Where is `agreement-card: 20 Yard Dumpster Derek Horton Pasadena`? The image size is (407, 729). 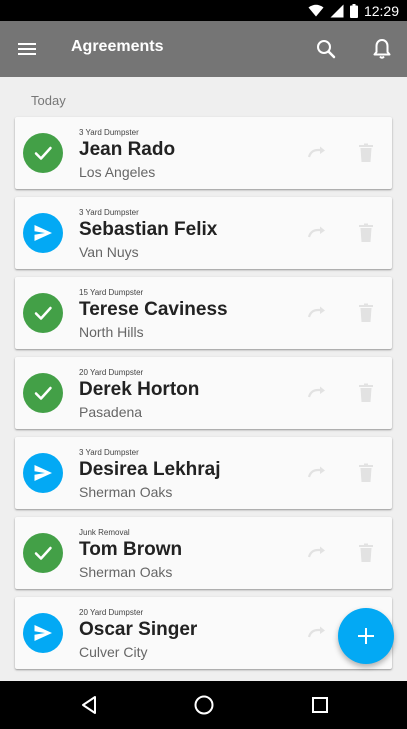
agreement-card: 20 Yard Dumpster Derek Horton Pasadena is located at coordinates (203, 393).